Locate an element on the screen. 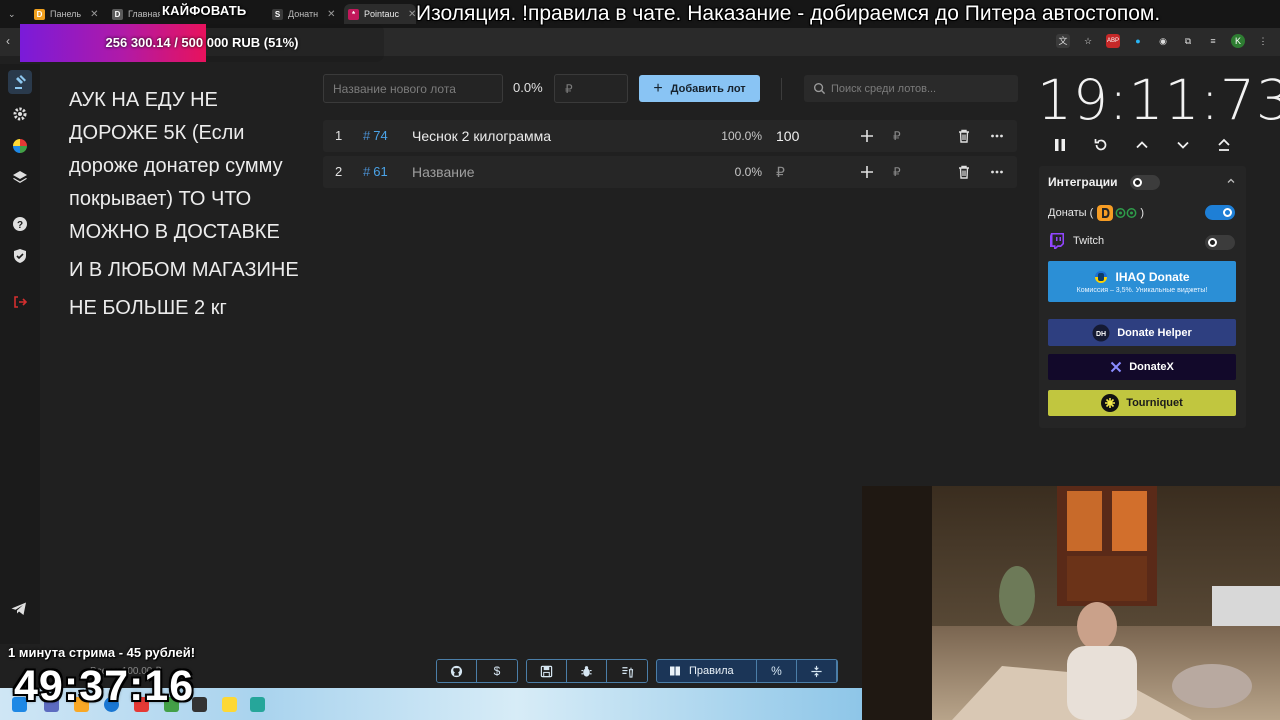 The image size is (1280, 720). tab-favicon-icon: D is located at coordinates (39, 14).